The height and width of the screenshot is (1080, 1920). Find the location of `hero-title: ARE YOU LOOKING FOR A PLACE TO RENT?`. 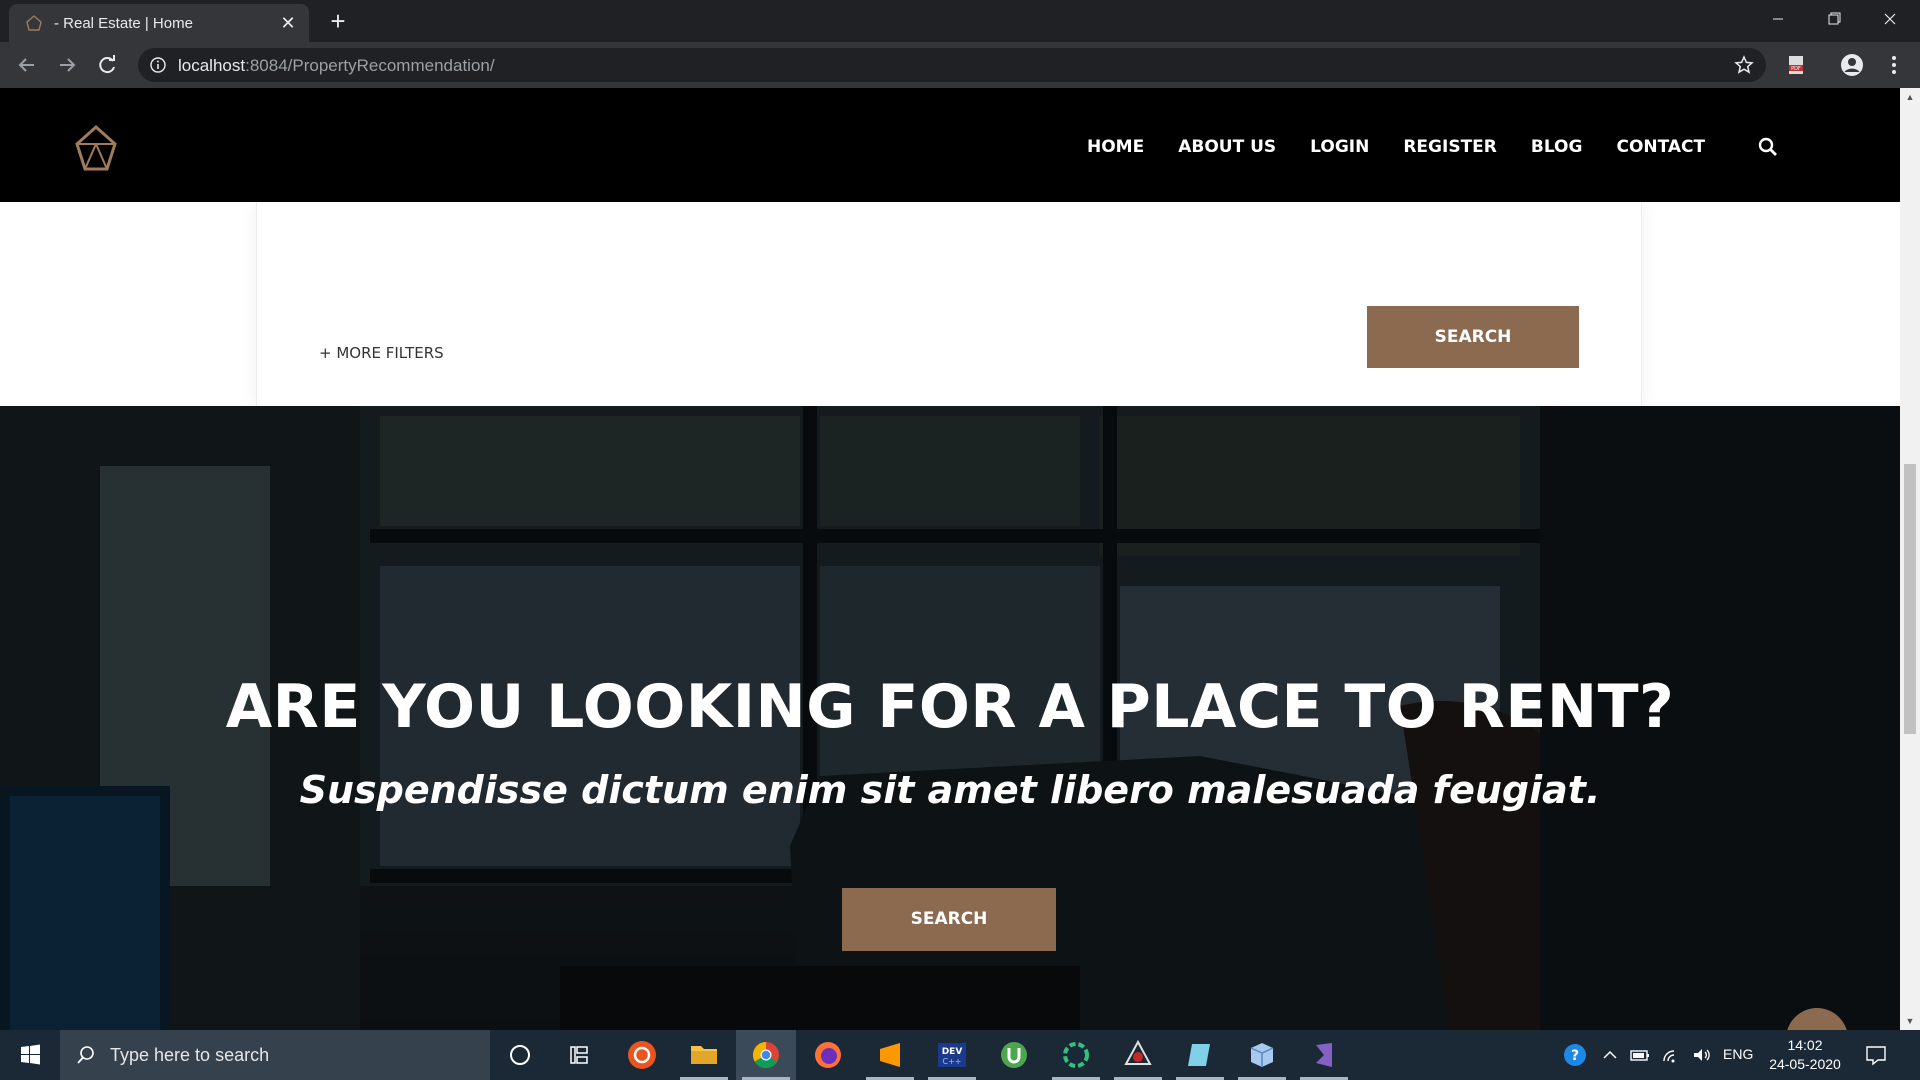

hero-title: ARE YOU LOOKING FOR A PLACE TO RENT? is located at coordinates (950, 707).